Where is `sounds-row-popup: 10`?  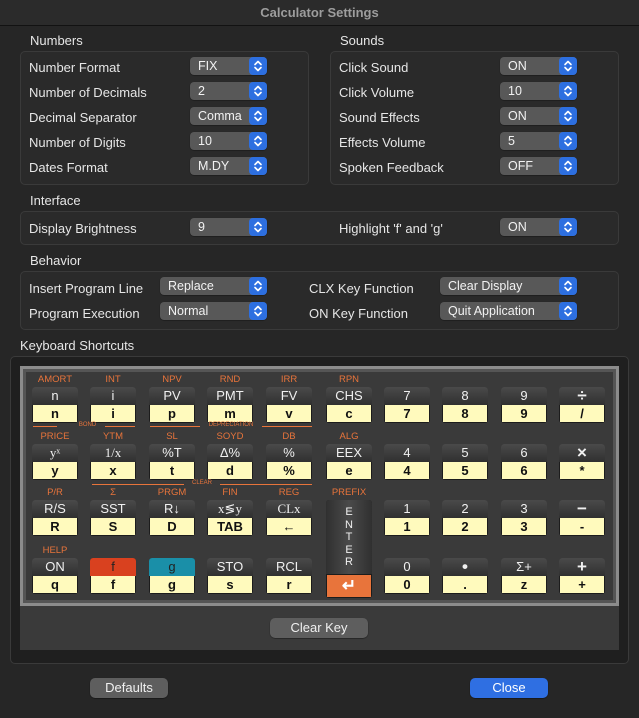 sounds-row-popup: 10 is located at coordinates (538, 91).